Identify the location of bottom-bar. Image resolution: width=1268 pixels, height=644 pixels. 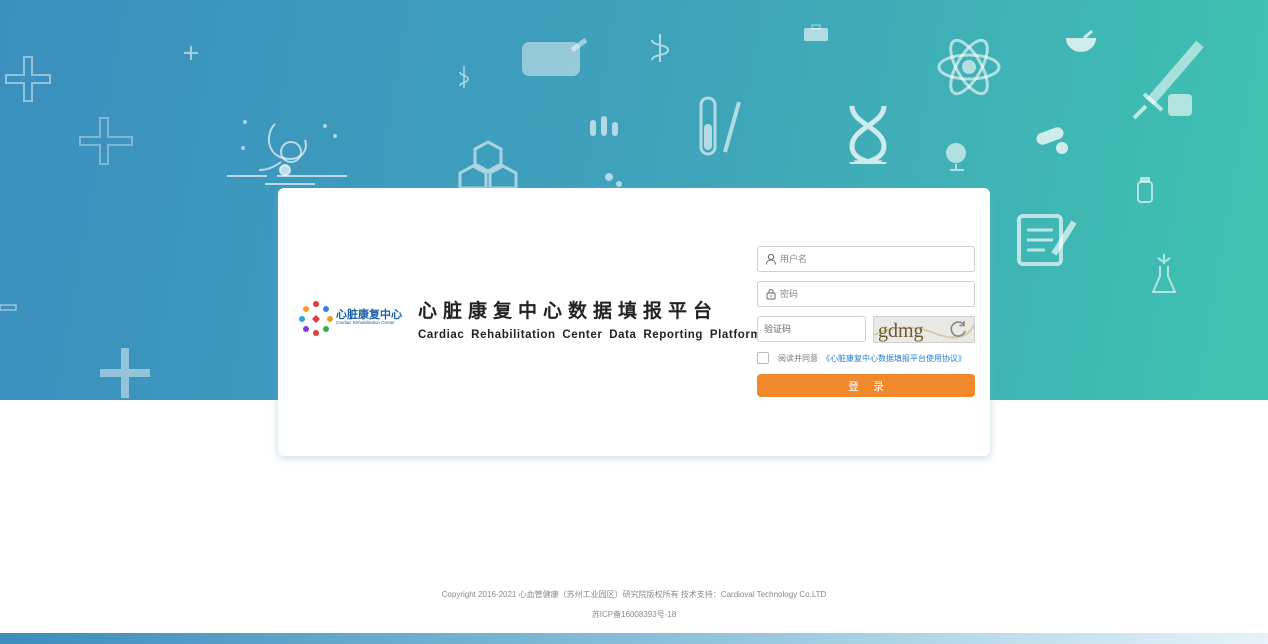
(634, 638).